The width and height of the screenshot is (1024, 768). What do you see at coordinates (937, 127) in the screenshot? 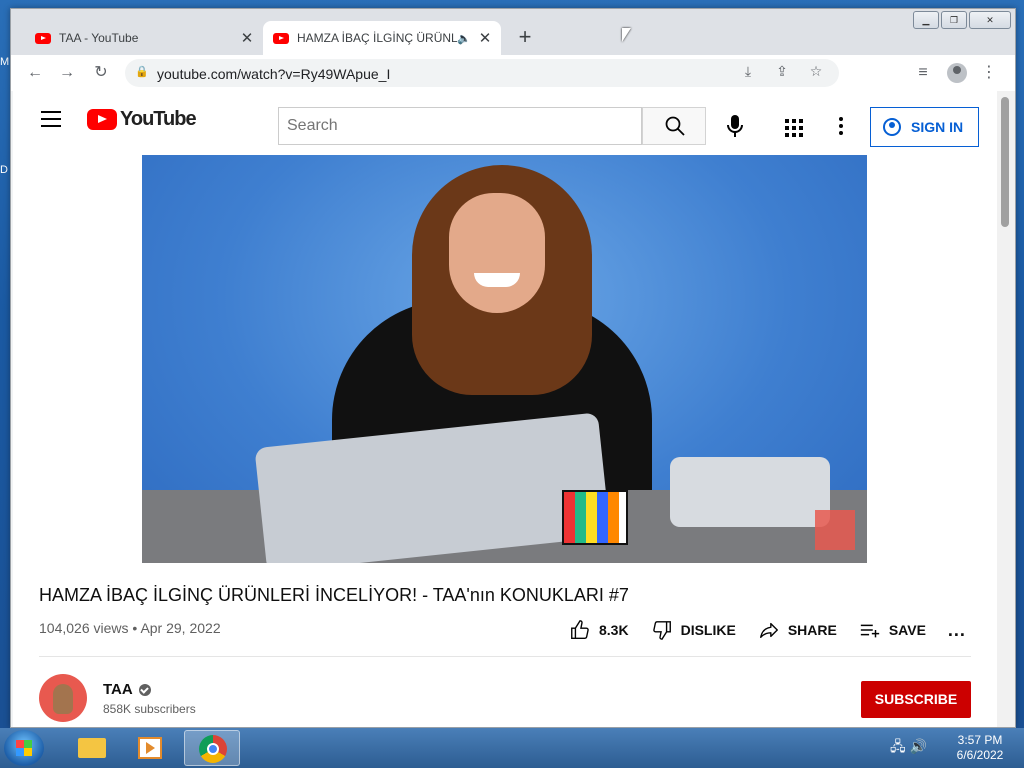
I see `sign-in-label: SIGN IN` at bounding box center [937, 127].